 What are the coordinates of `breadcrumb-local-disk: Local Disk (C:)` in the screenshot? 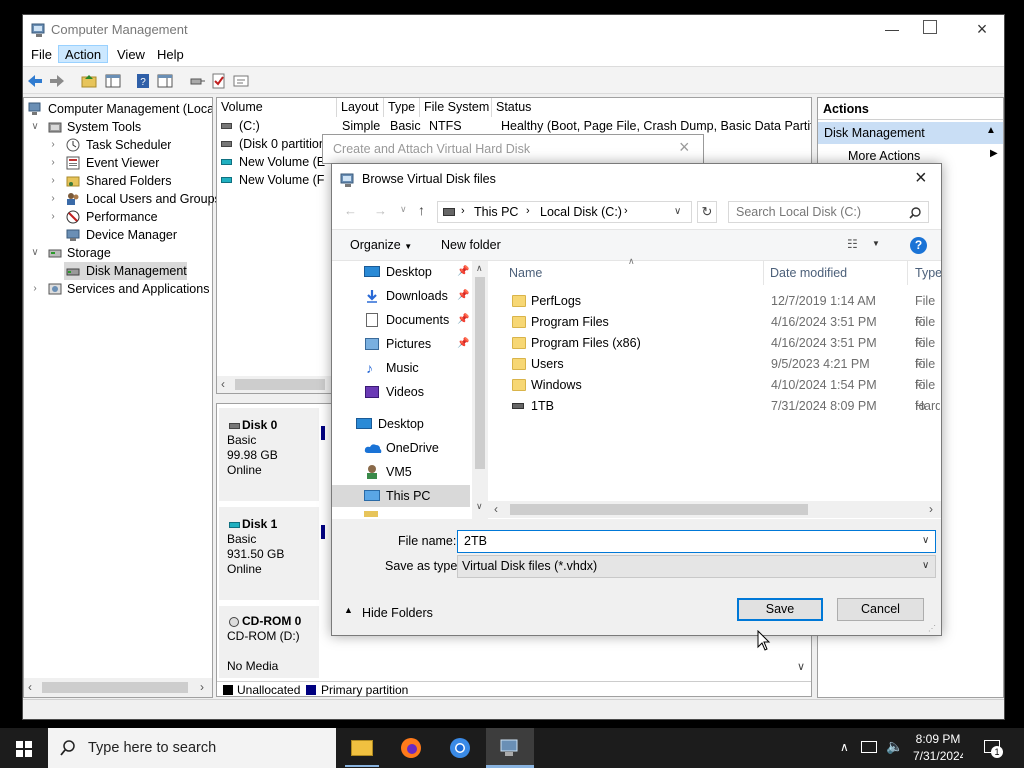 It's located at (581, 212).